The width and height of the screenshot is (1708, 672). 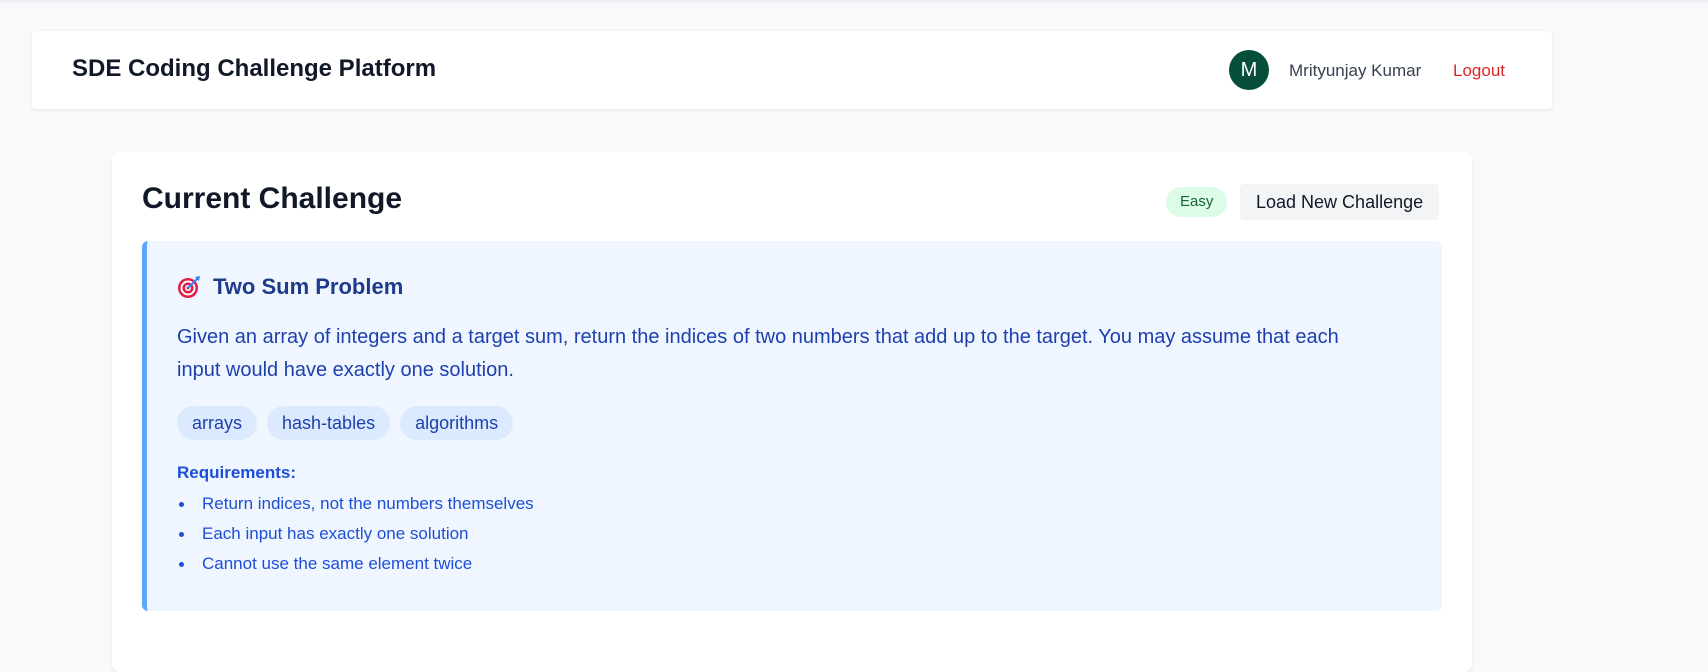 I want to click on logout-link: Logout, so click(x=1479, y=71).